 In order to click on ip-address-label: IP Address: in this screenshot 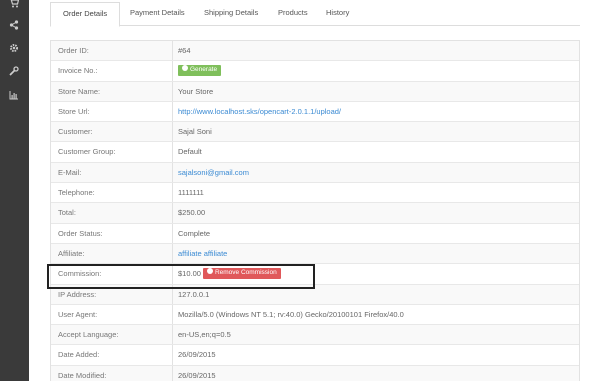, I will do `click(112, 294)`.